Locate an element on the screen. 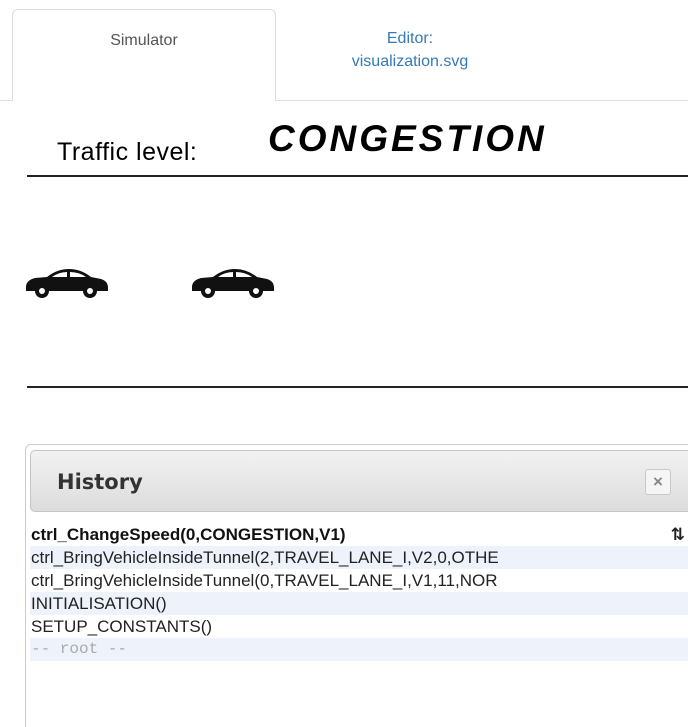  history-item-label: -- root -- is located at coordinates (79, 649).